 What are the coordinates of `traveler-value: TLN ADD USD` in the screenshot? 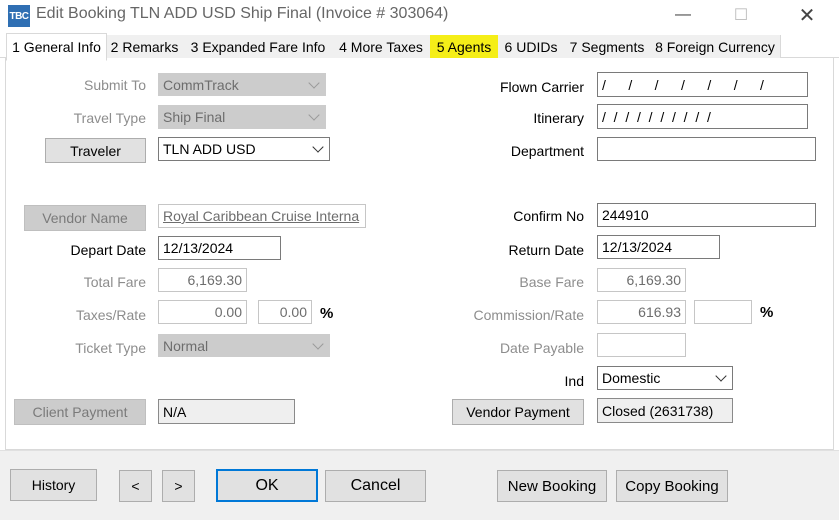 It's located at (209, 149).